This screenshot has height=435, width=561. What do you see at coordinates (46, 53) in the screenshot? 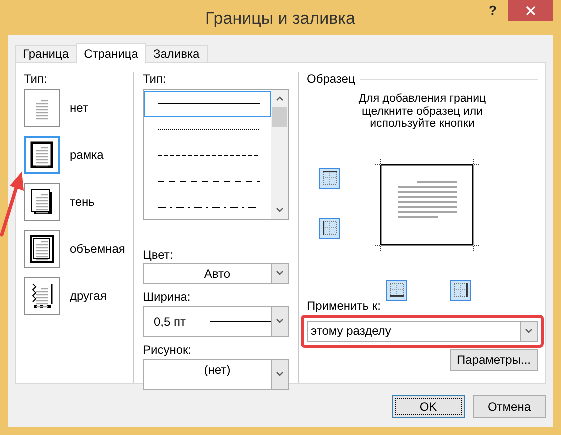
I see `tab: Граница` at bounding box center [46, 53].